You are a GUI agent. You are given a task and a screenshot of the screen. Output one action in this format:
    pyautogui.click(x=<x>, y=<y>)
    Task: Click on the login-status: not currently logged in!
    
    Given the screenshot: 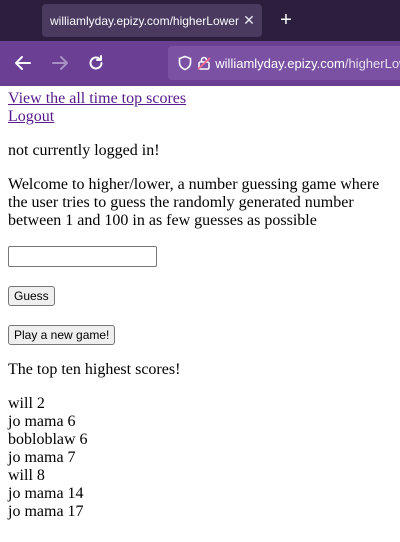 What is the action you would take?
    pyautogui.click(x=84, y=150)
    